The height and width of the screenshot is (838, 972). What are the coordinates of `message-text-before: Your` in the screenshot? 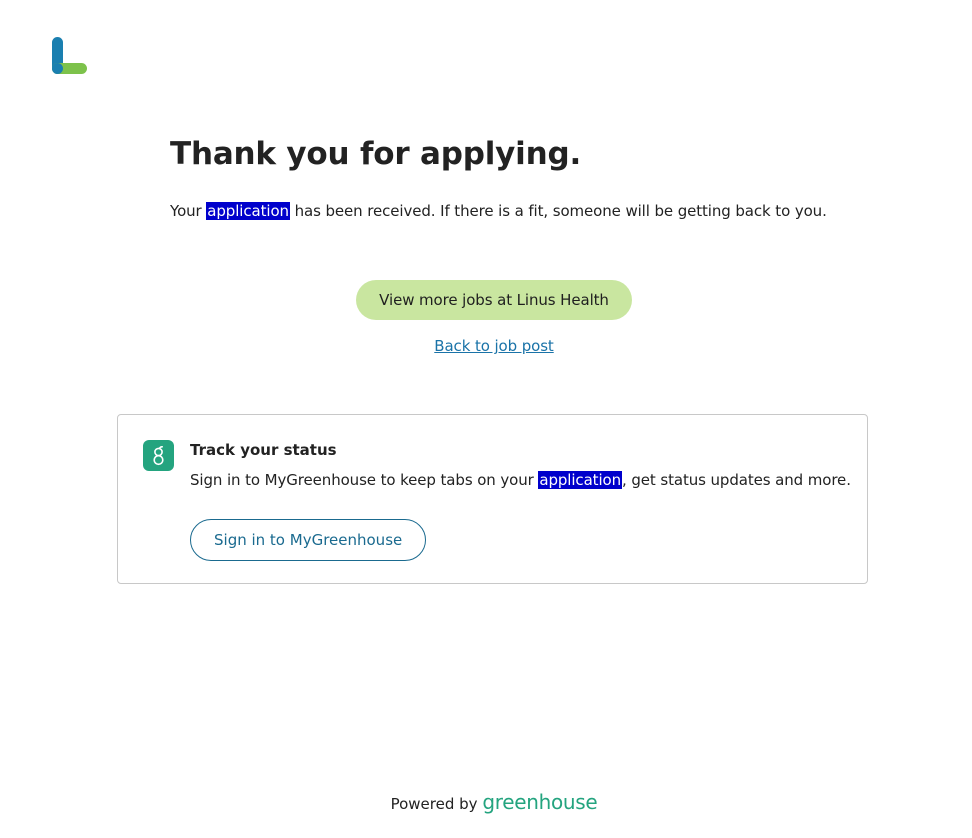 It's located at (188, 211).